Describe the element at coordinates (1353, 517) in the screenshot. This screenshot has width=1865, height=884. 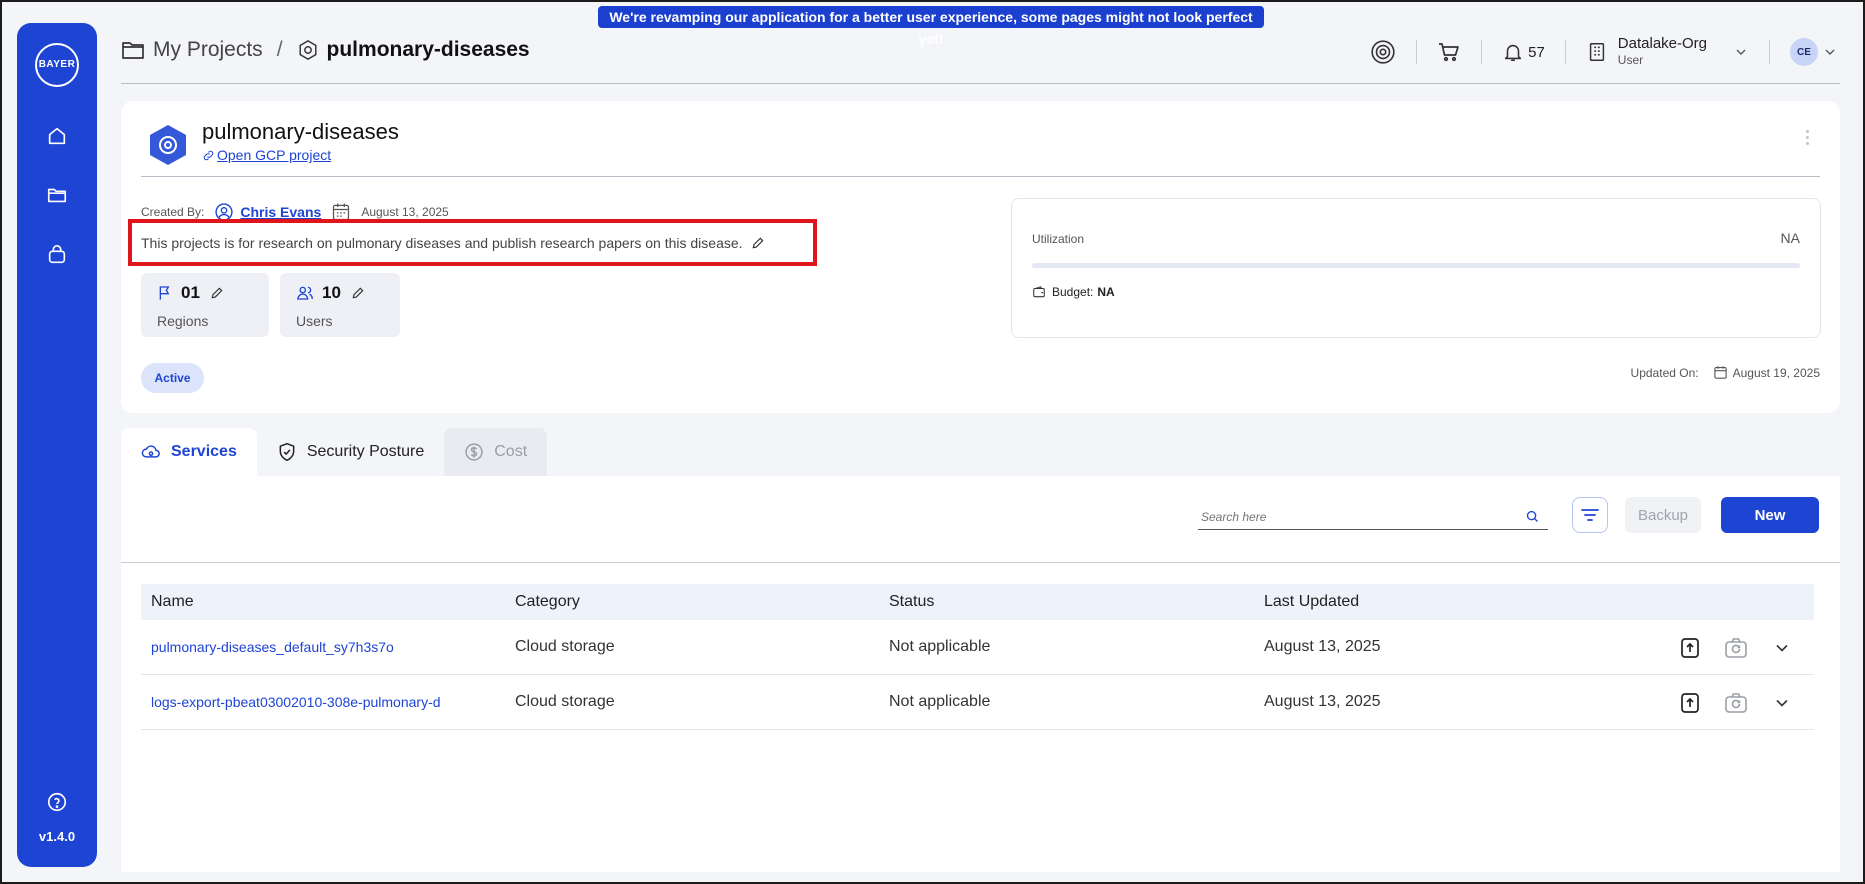
I see `search-input` at that location.